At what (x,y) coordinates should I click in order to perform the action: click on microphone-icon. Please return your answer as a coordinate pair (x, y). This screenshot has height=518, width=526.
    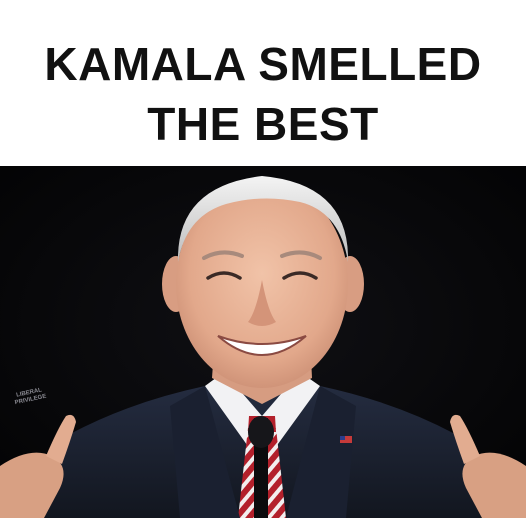
    Looking at the image, I should click on (261, 432).